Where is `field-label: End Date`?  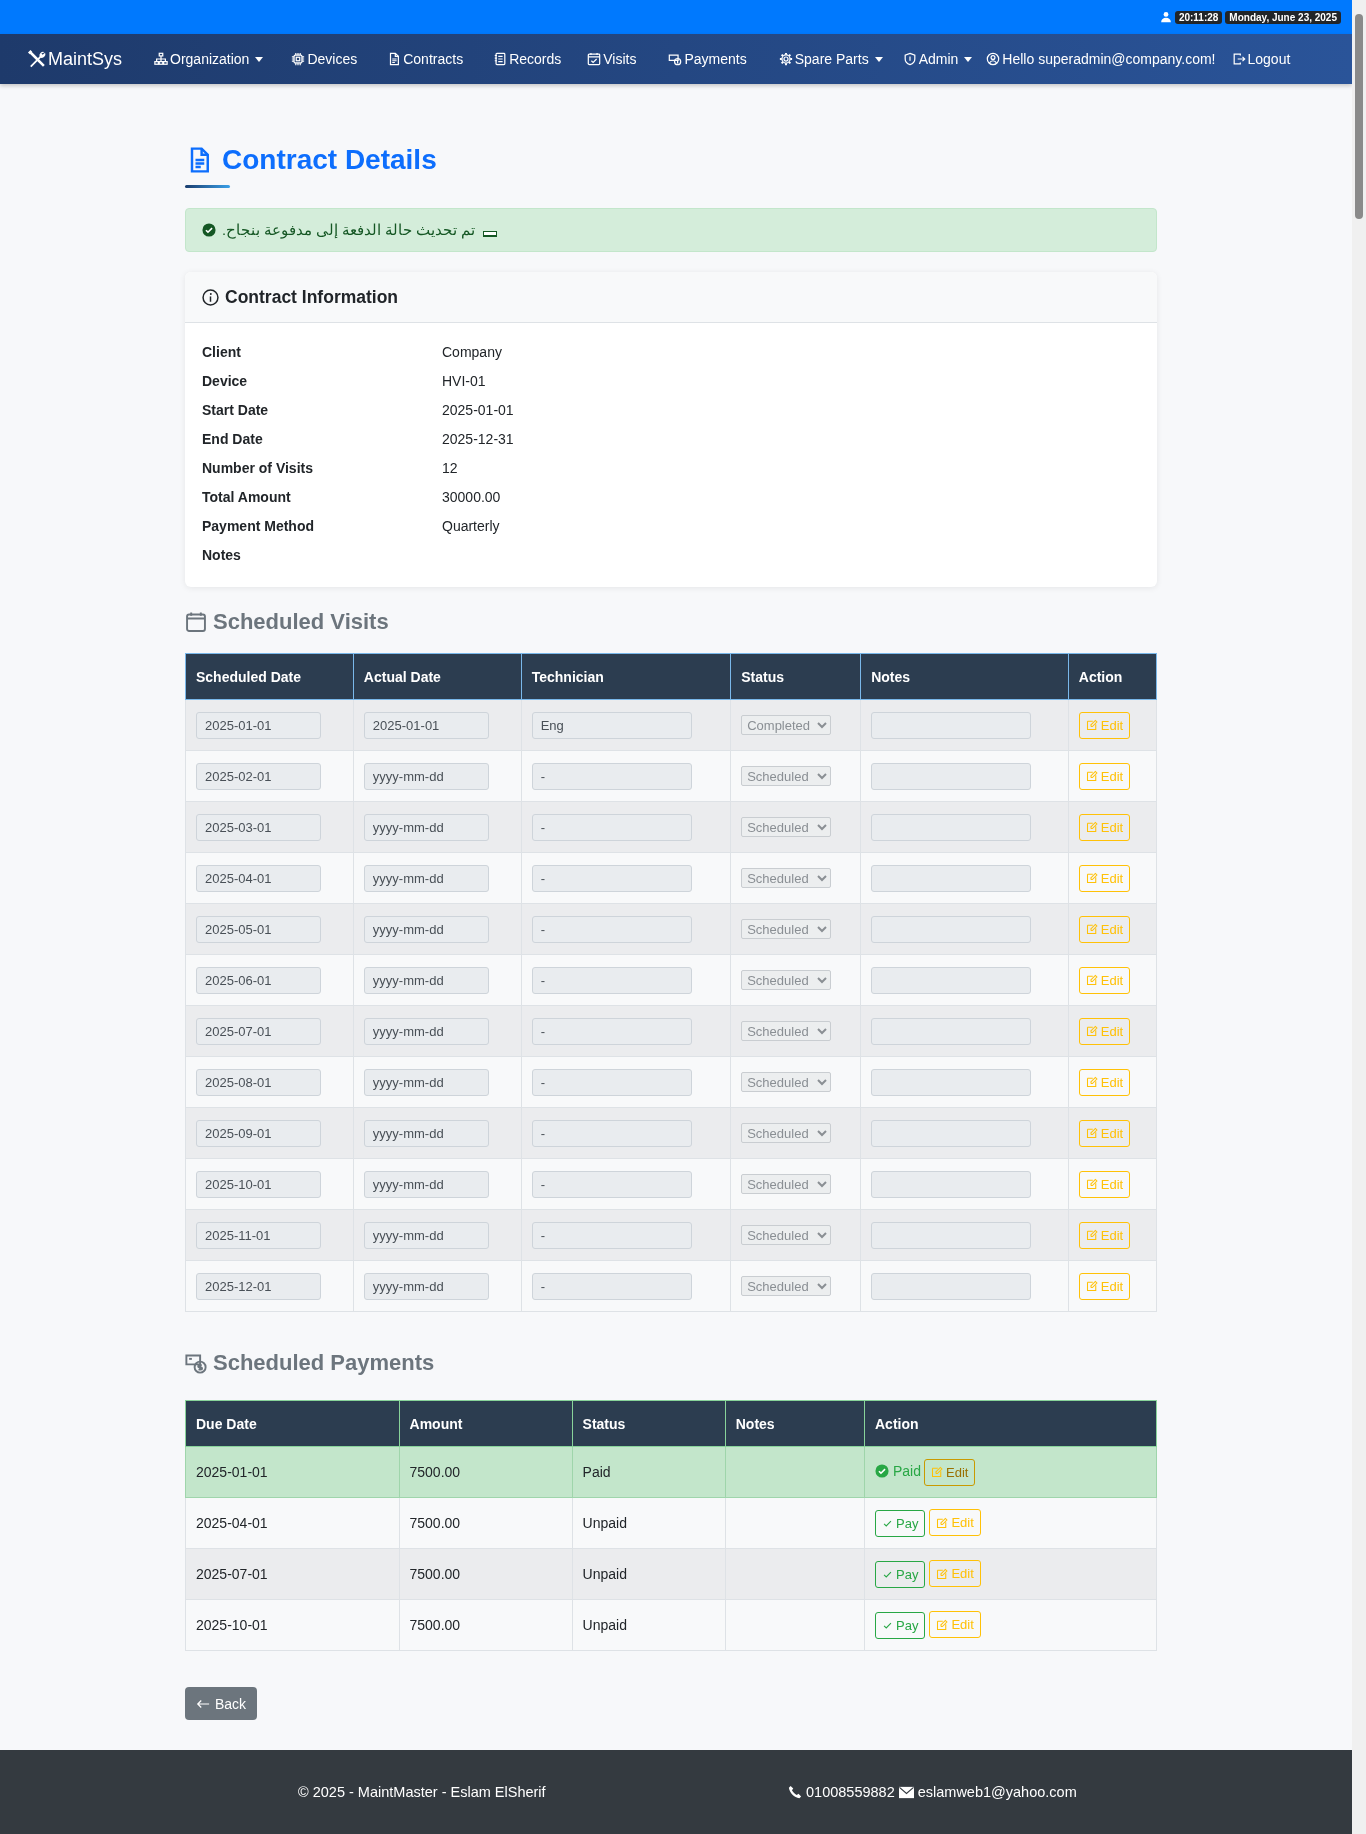 field-label: End Date is located at coordinates (233, 438).